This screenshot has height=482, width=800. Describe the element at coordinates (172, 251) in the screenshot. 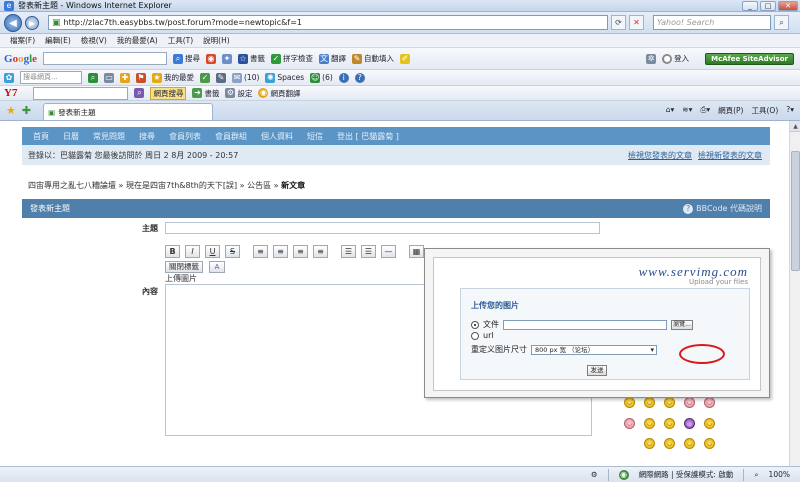

I see `bold-button: B` at that location.